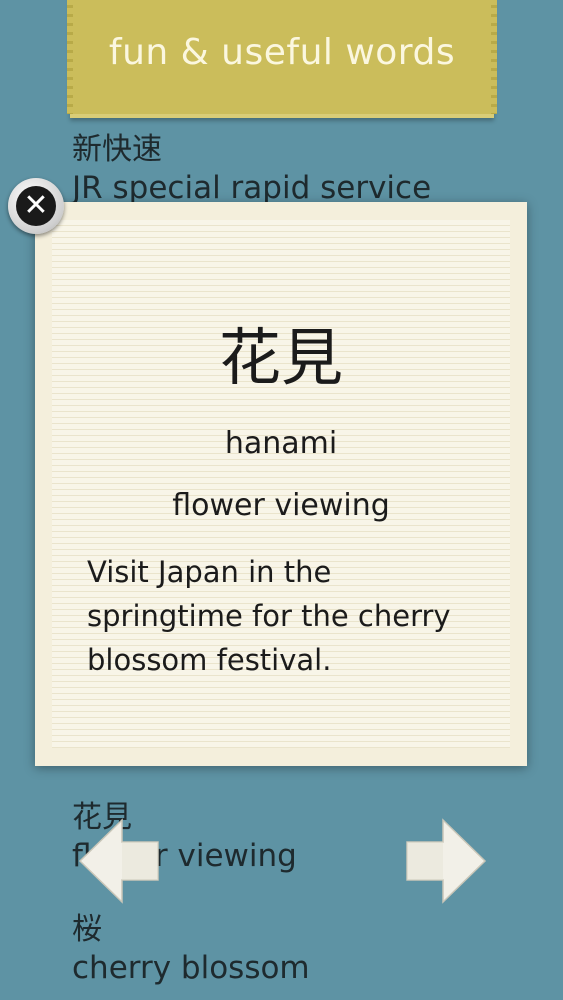  I want to click on list-item: 桜 cherry blossom, so click(191, 950).